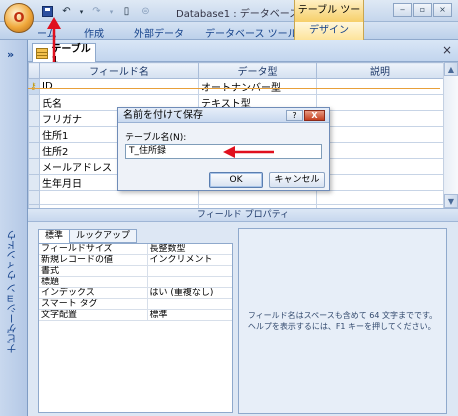 This screenshot has width=458, height=416. Describe the element at coordinates (329, 31) in the screenshot. I see `tab-design: デザイン` at that location.